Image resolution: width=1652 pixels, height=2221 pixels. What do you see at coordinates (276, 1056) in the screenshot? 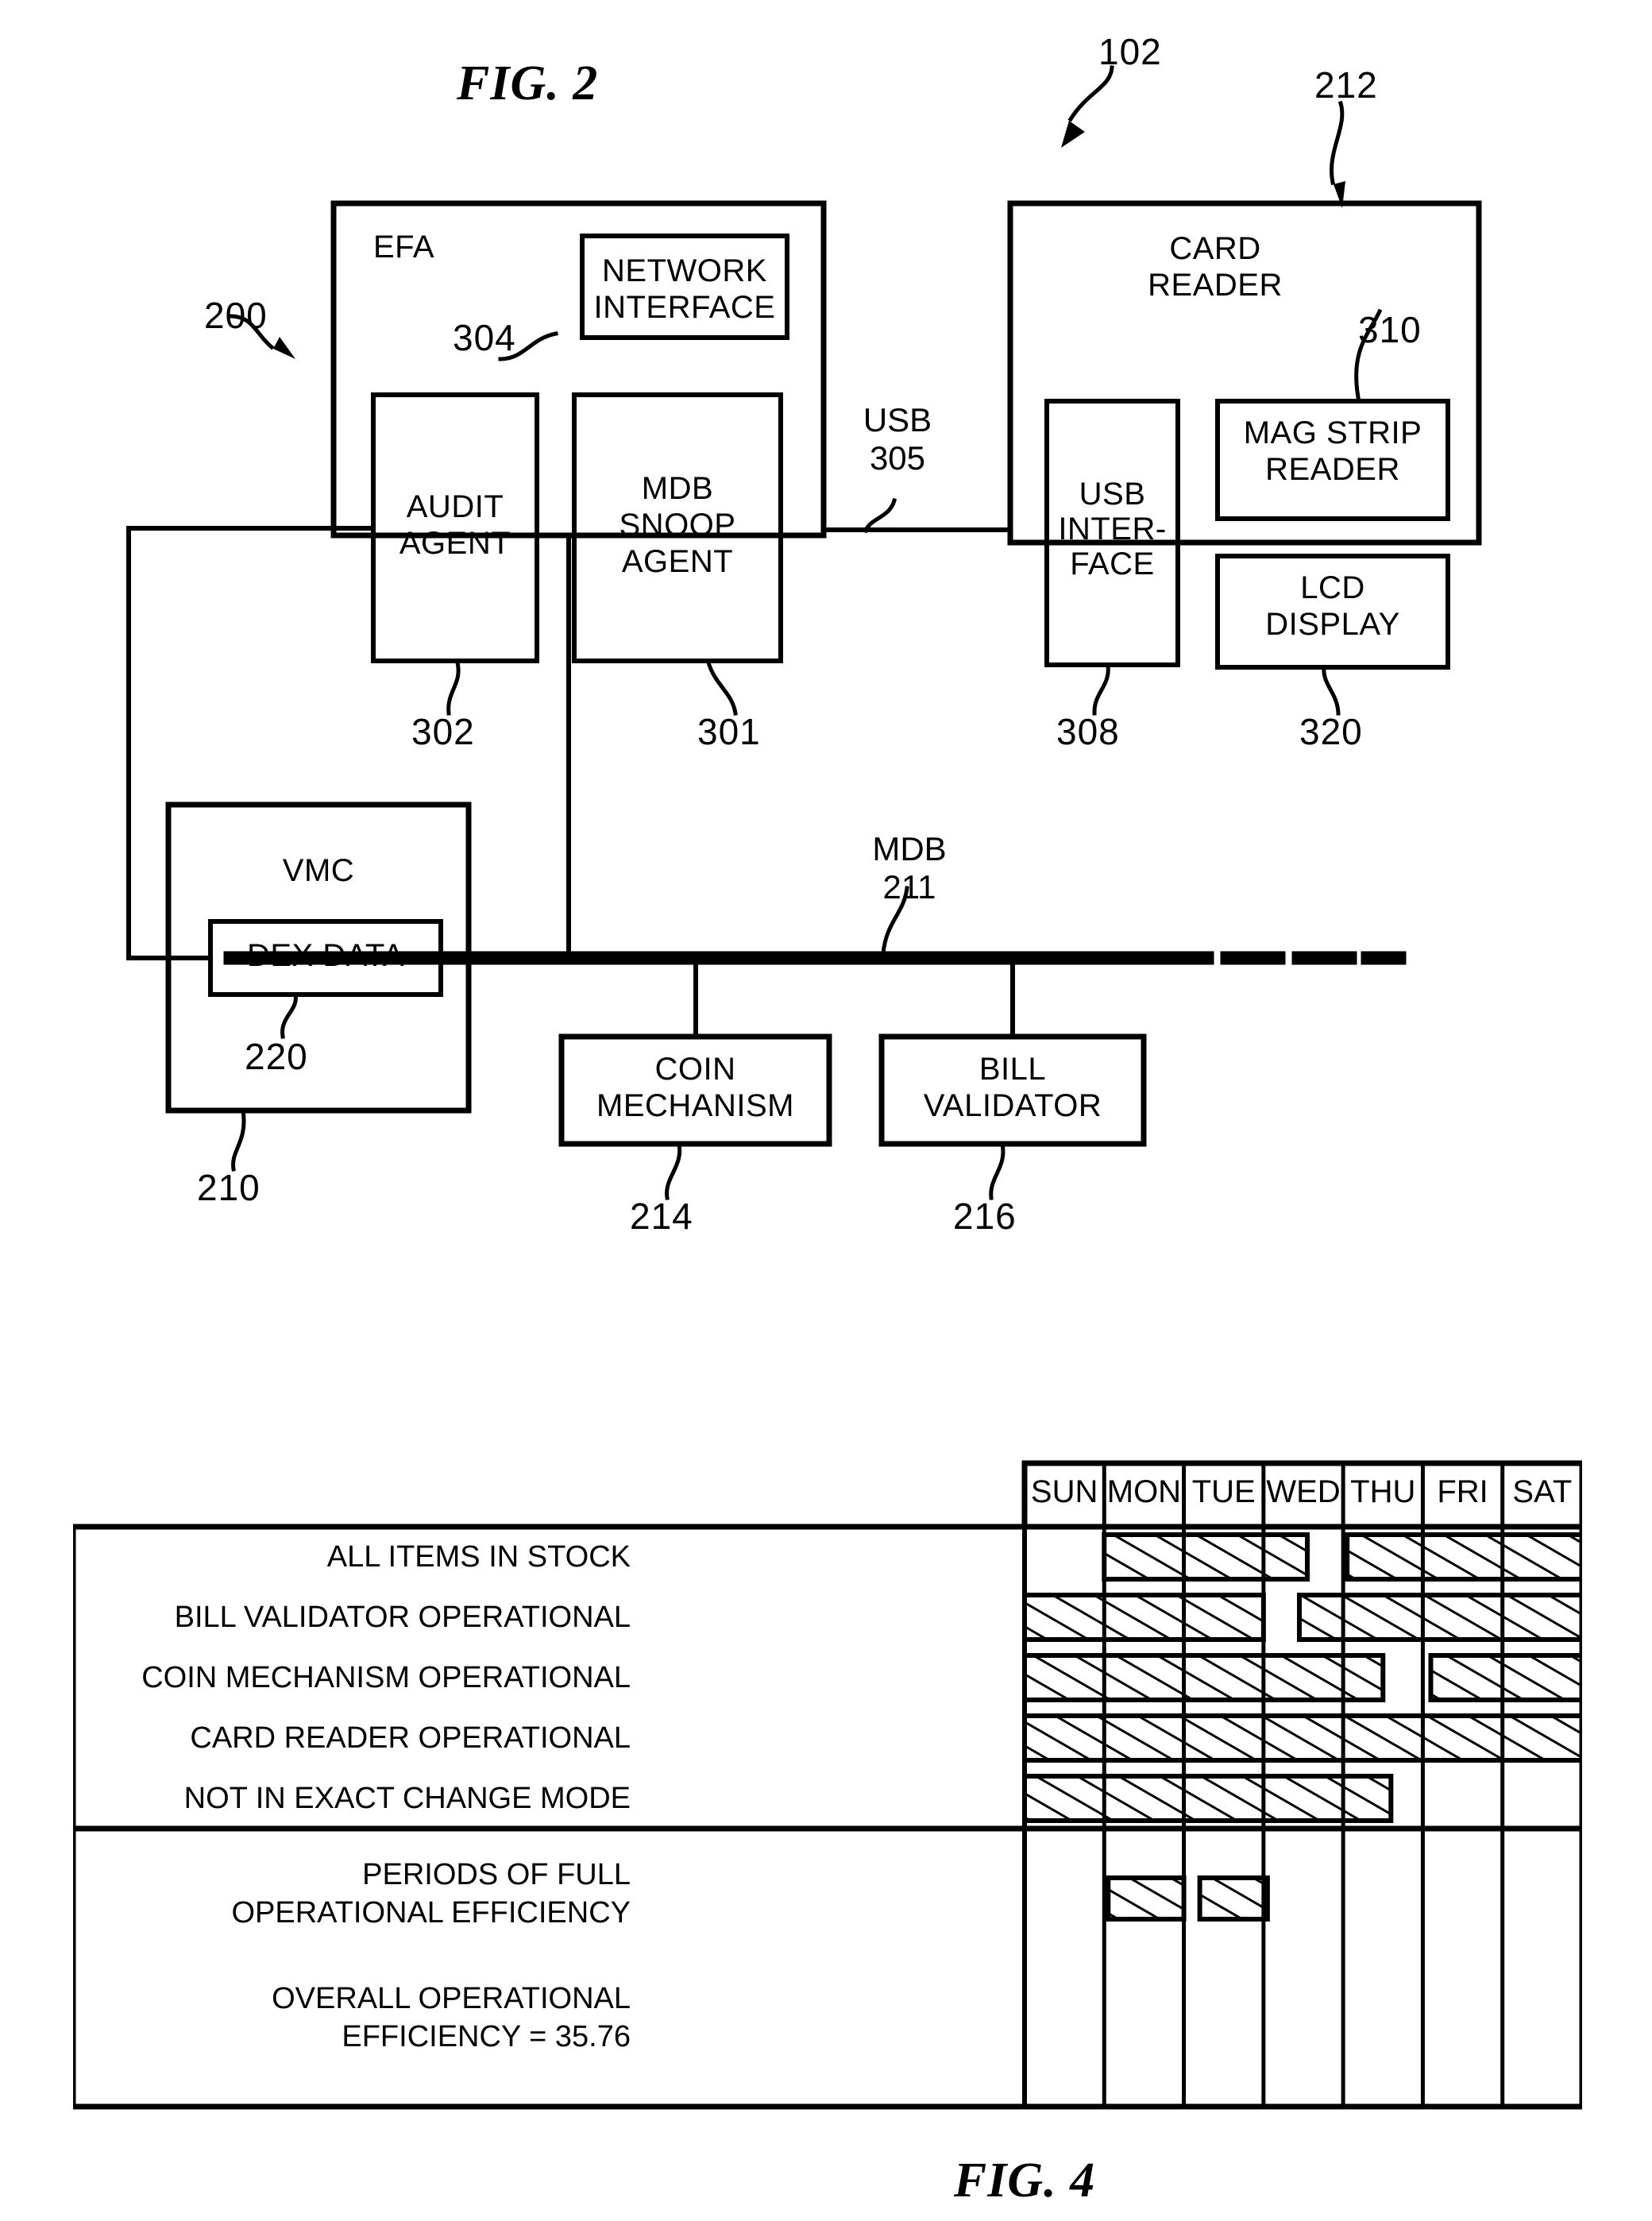
I see `ref-220: 220` at bounding box center [276, 1056].